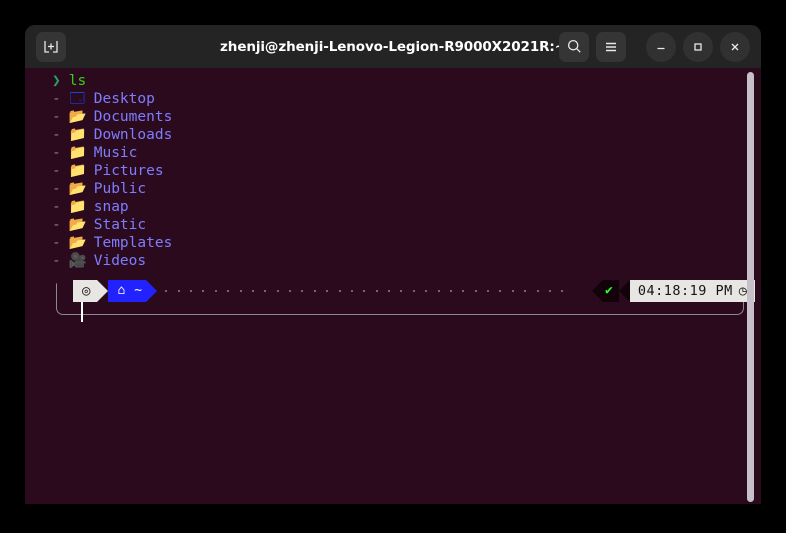  I want to click on time-segment: 04:18:19 PM ◷, so click(692, 291).